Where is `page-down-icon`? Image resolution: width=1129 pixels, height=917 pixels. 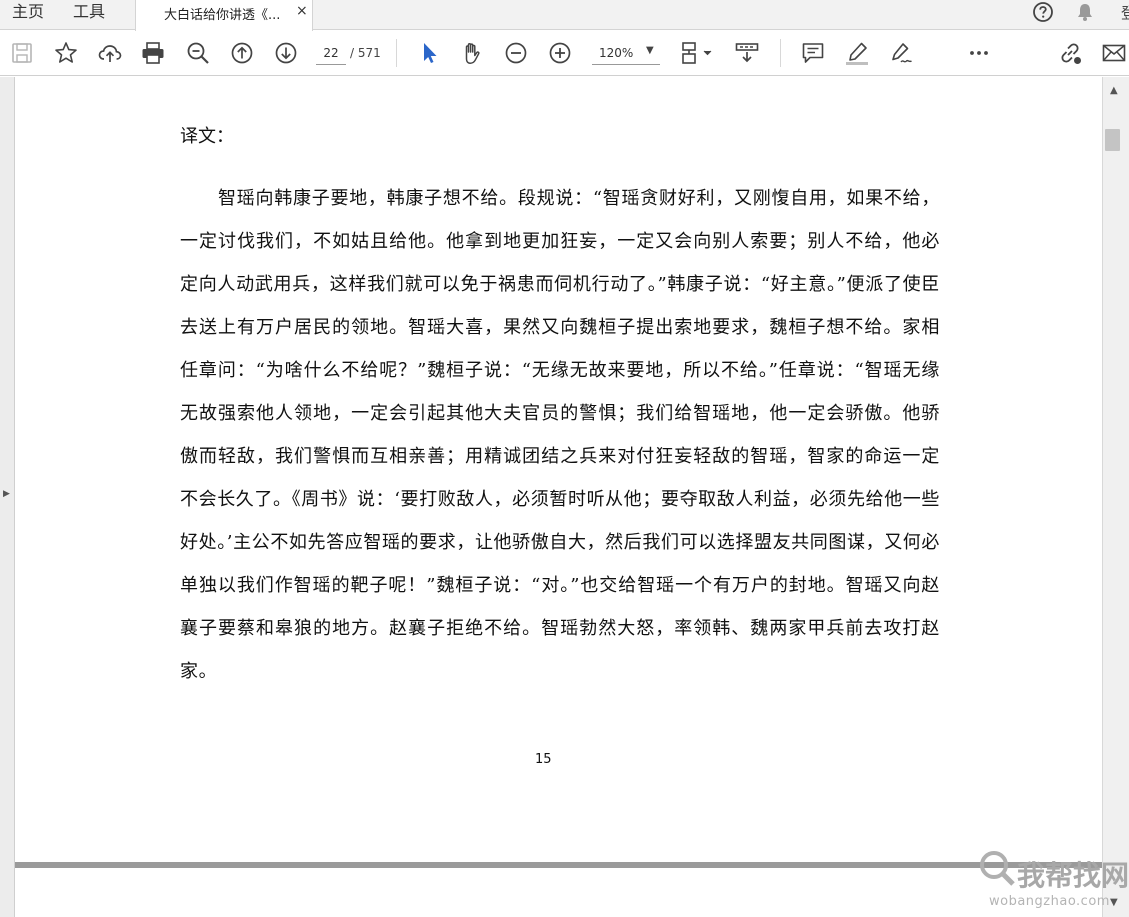 page-down-icon is located at coordinates (286, 53).